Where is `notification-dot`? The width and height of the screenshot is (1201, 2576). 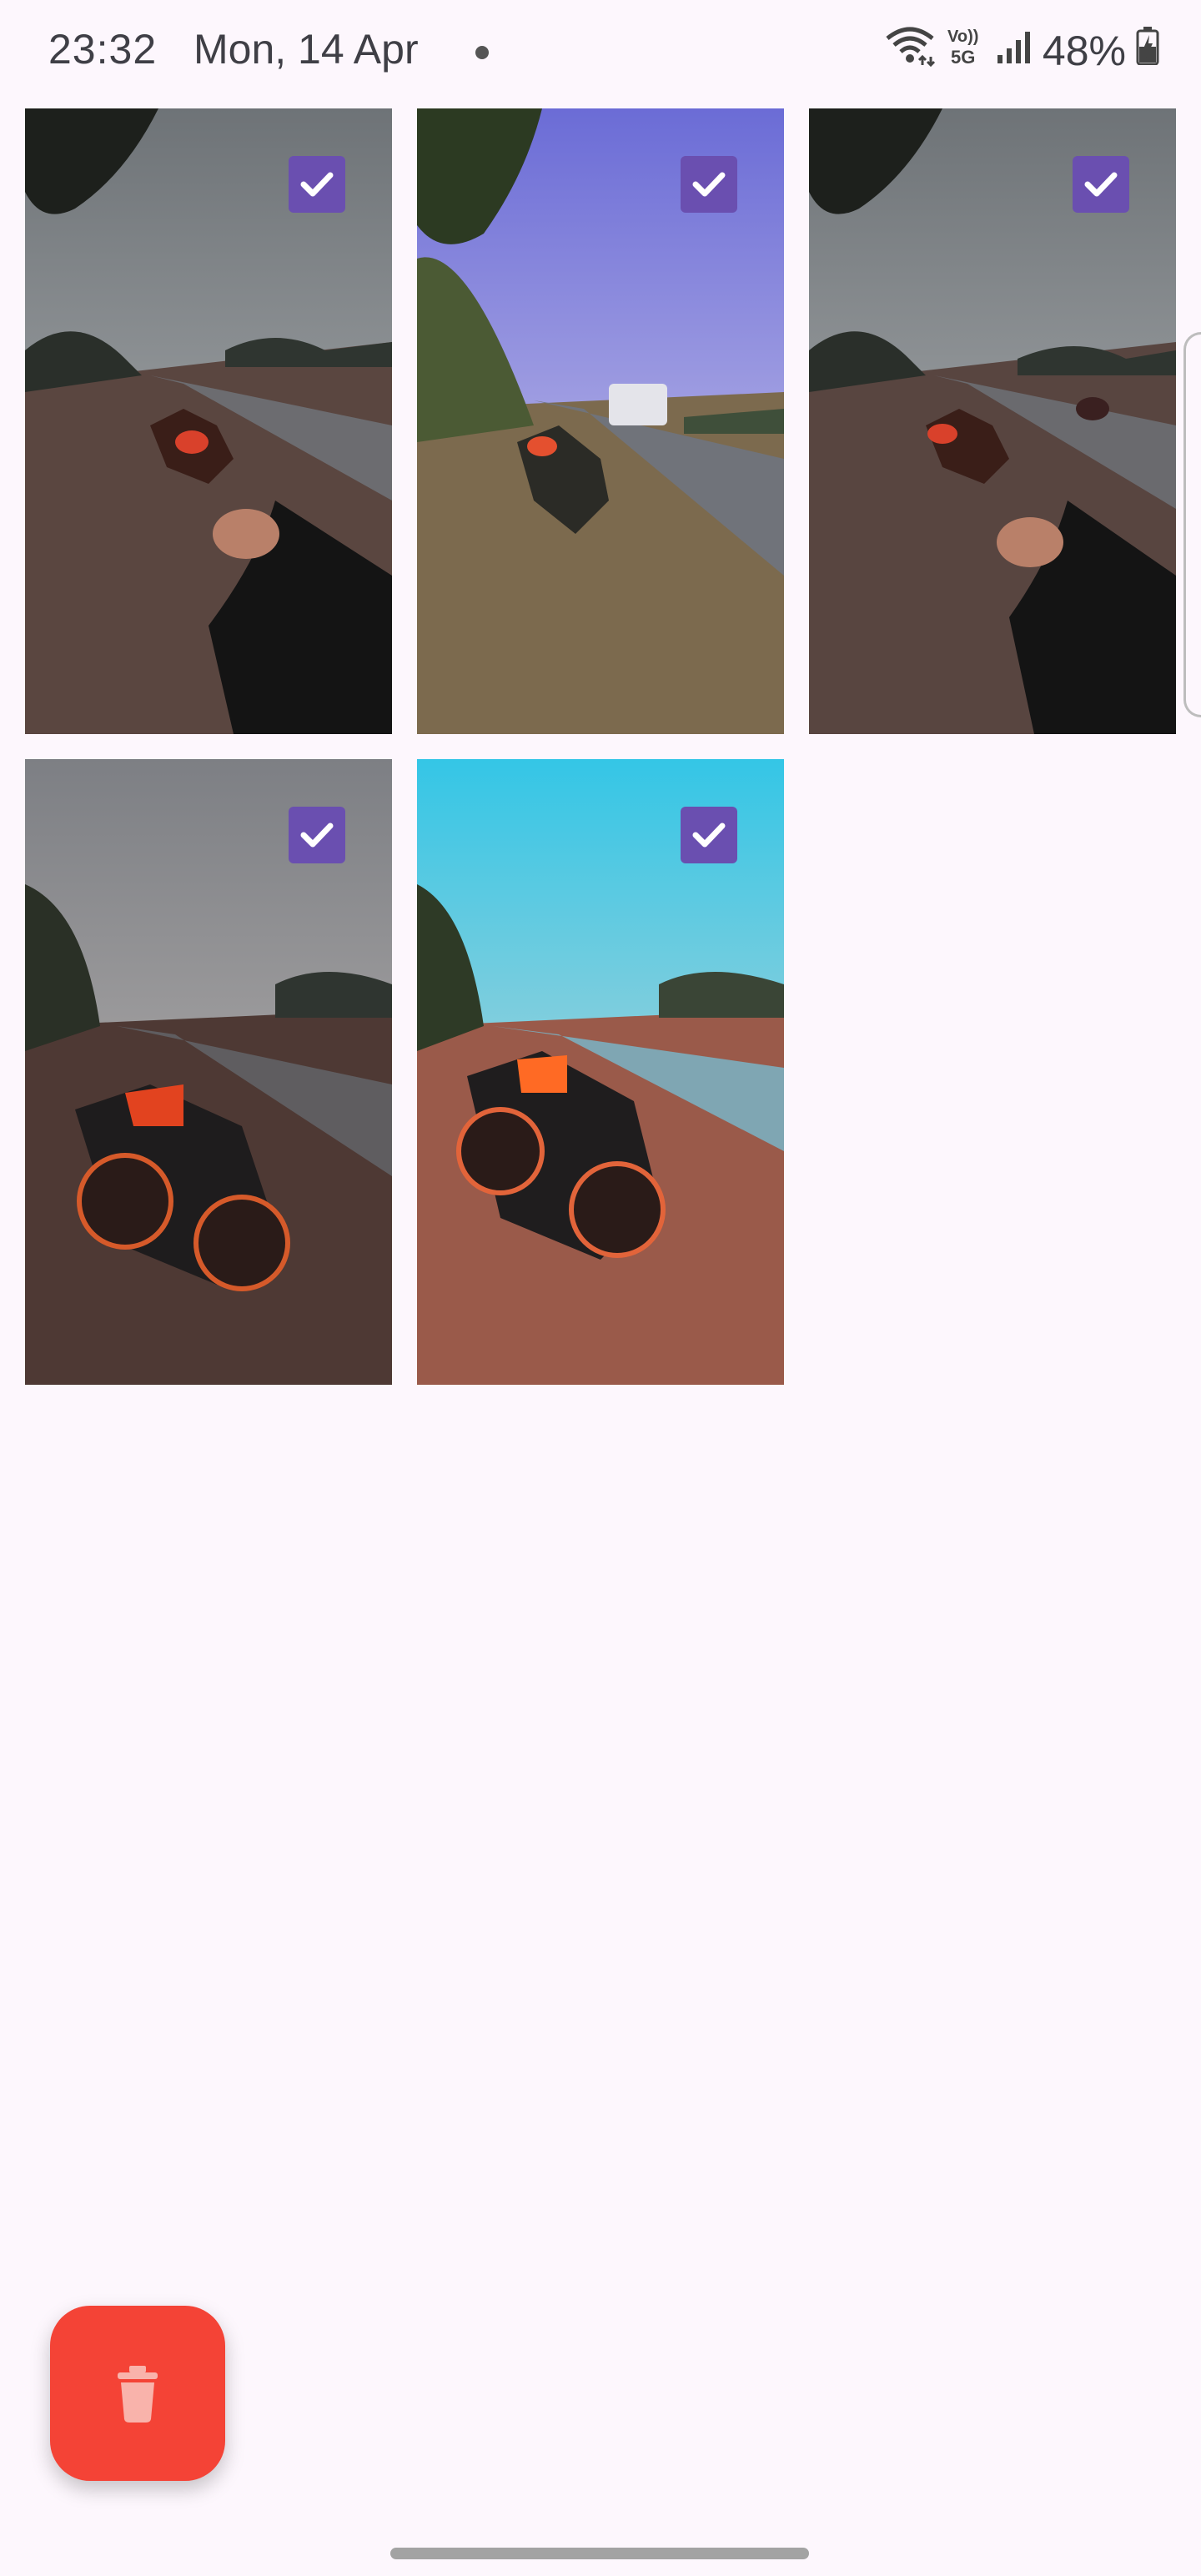
notification-dot is located at coordinates (482, 52).